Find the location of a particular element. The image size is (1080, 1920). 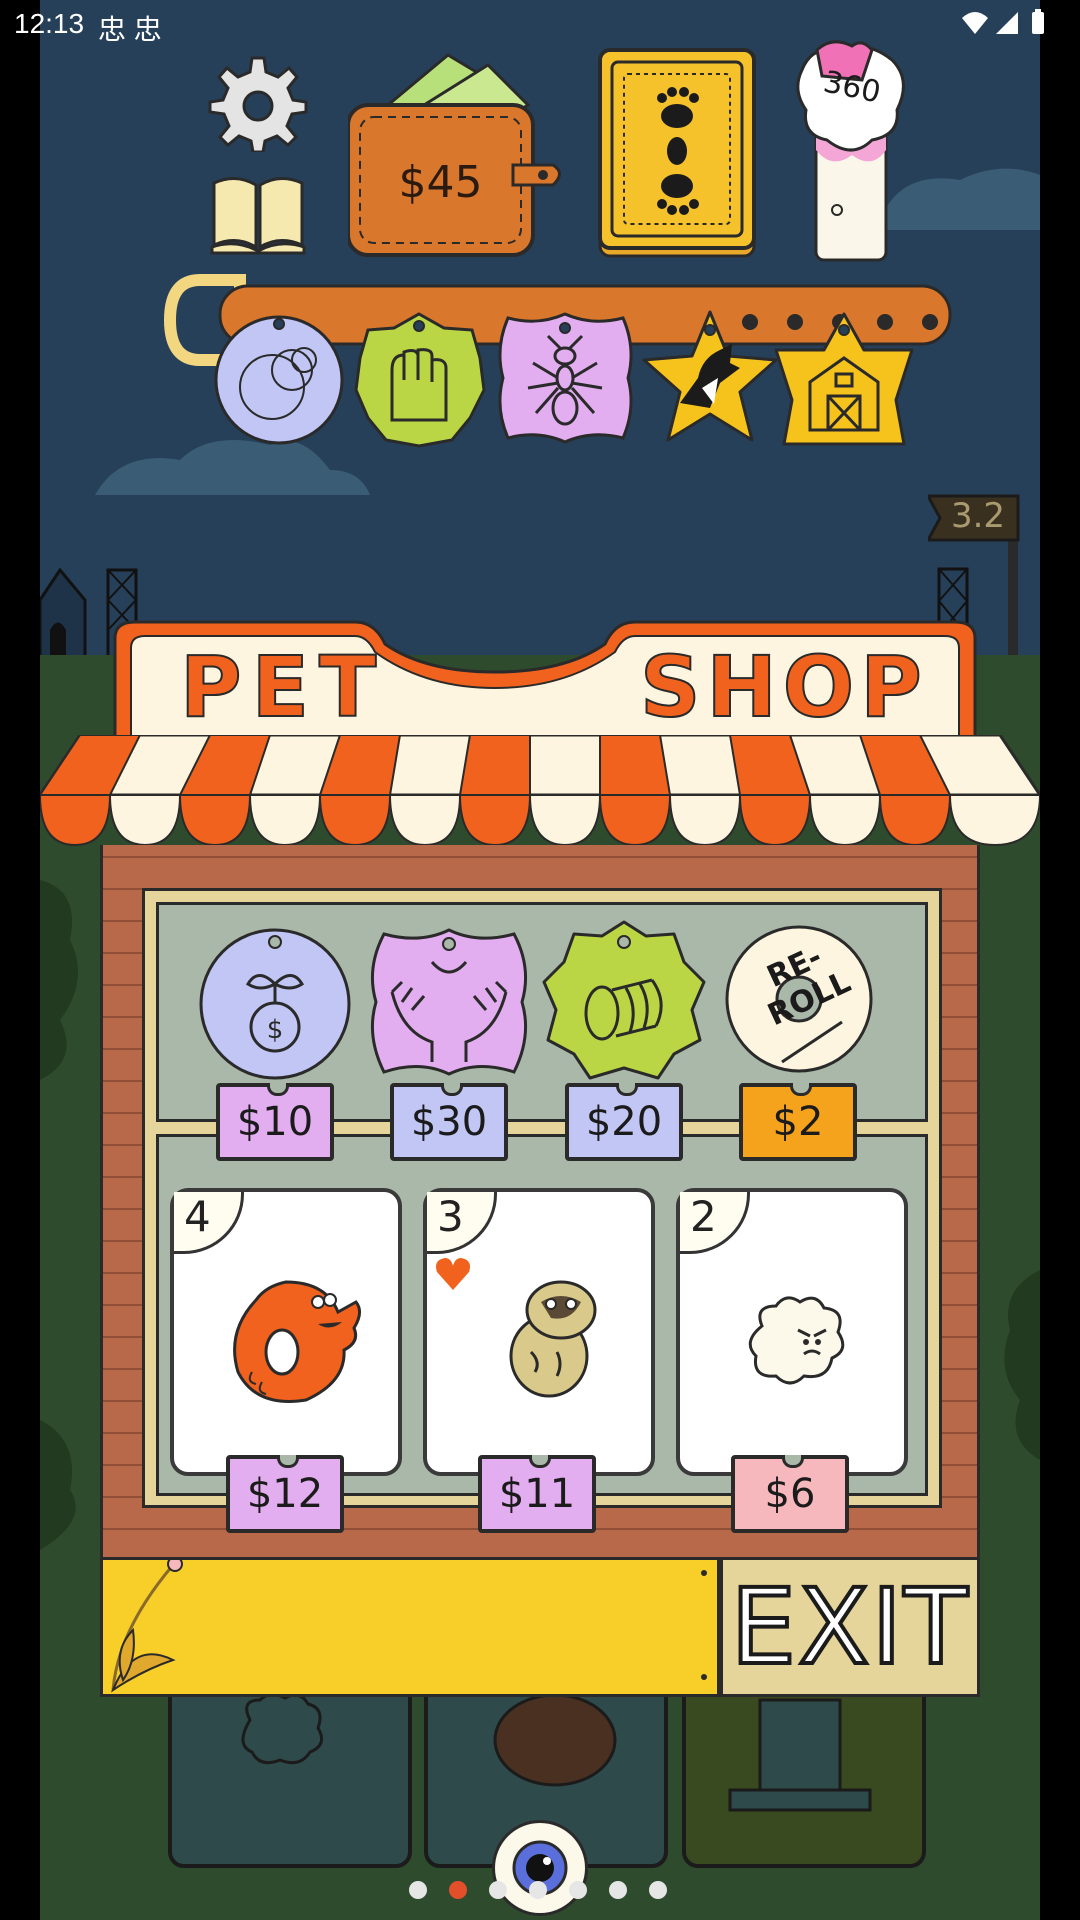

eye-icon is located at coordinates (540, 1868).